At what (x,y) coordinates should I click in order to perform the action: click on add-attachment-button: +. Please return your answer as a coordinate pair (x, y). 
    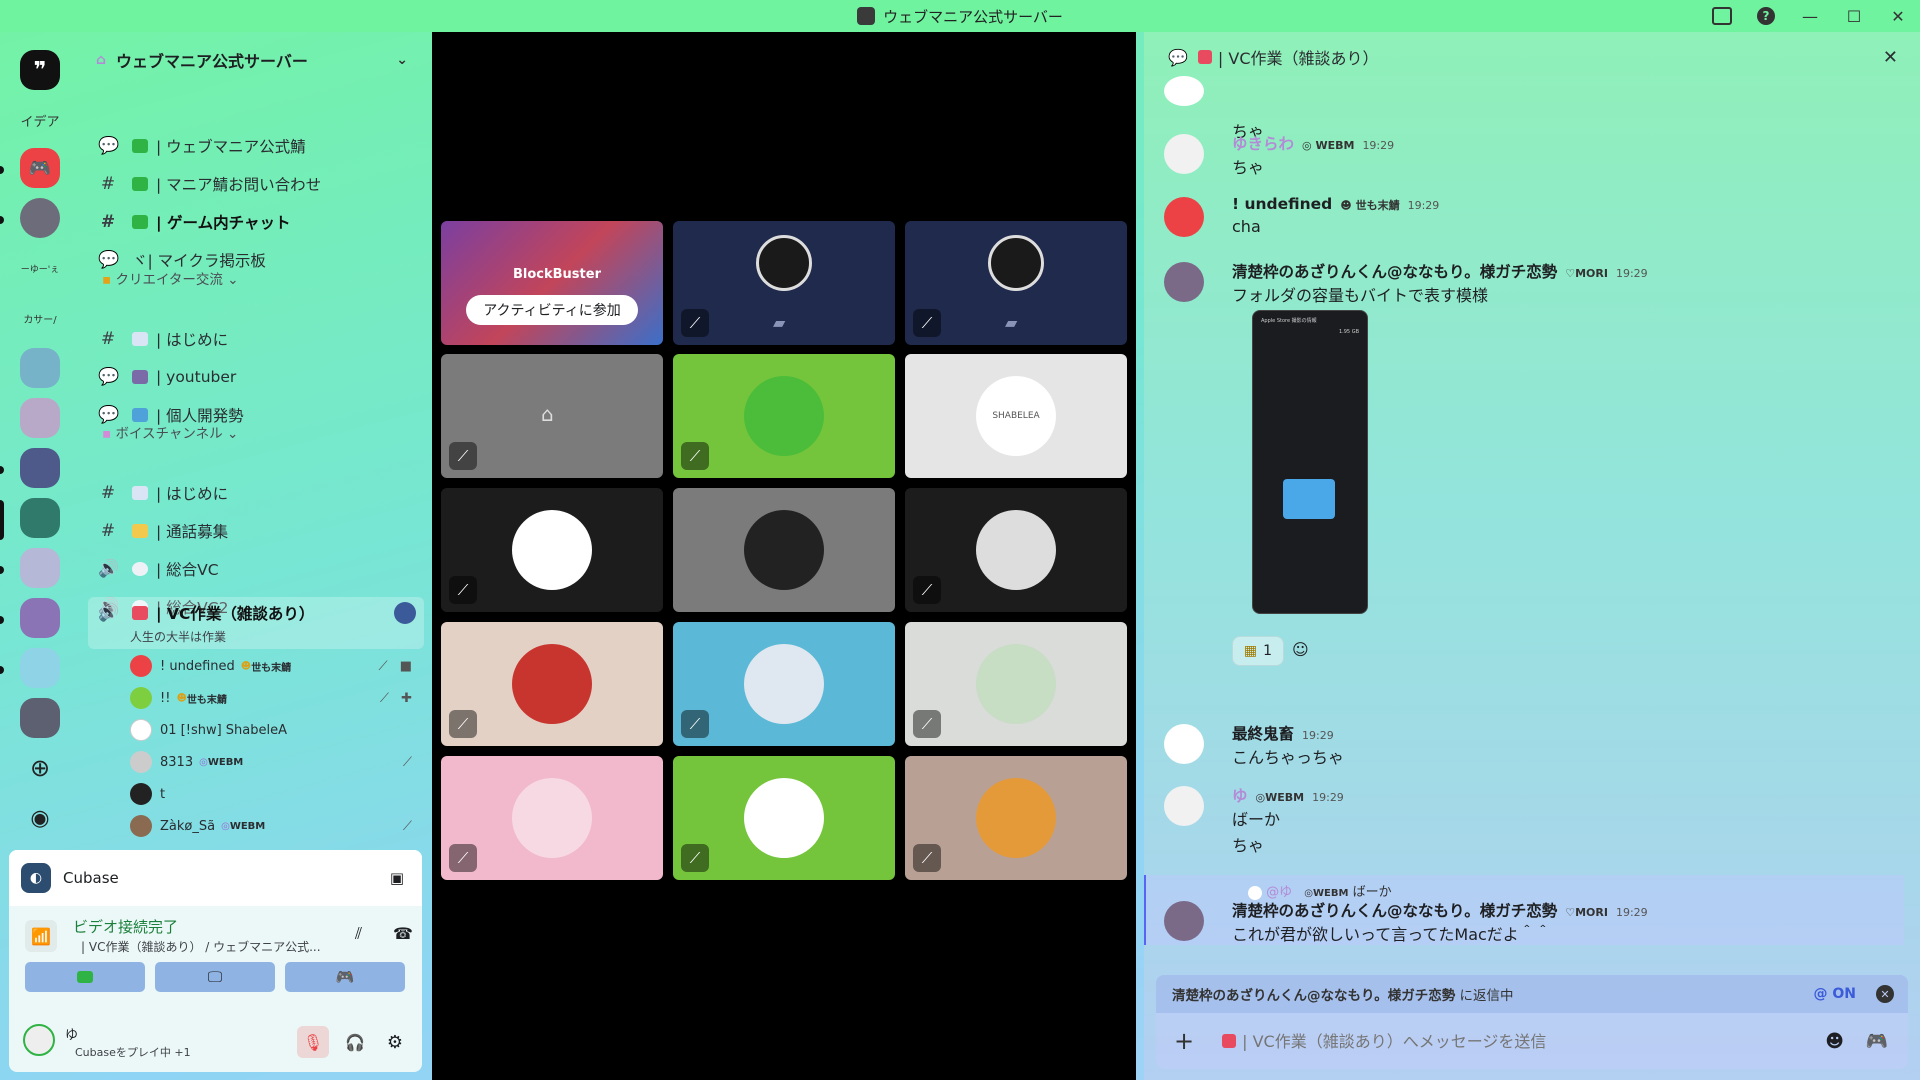
    Looking at the image, I should click on (1184, 1041).